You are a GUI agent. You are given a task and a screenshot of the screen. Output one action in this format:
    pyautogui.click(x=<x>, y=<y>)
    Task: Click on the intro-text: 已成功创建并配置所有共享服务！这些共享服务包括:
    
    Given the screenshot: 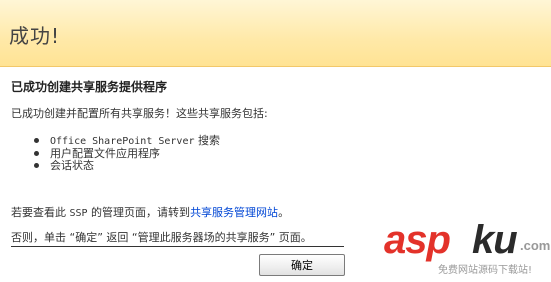 What is the action you would take?
    pyautogui.click(x=139, y=113)
    